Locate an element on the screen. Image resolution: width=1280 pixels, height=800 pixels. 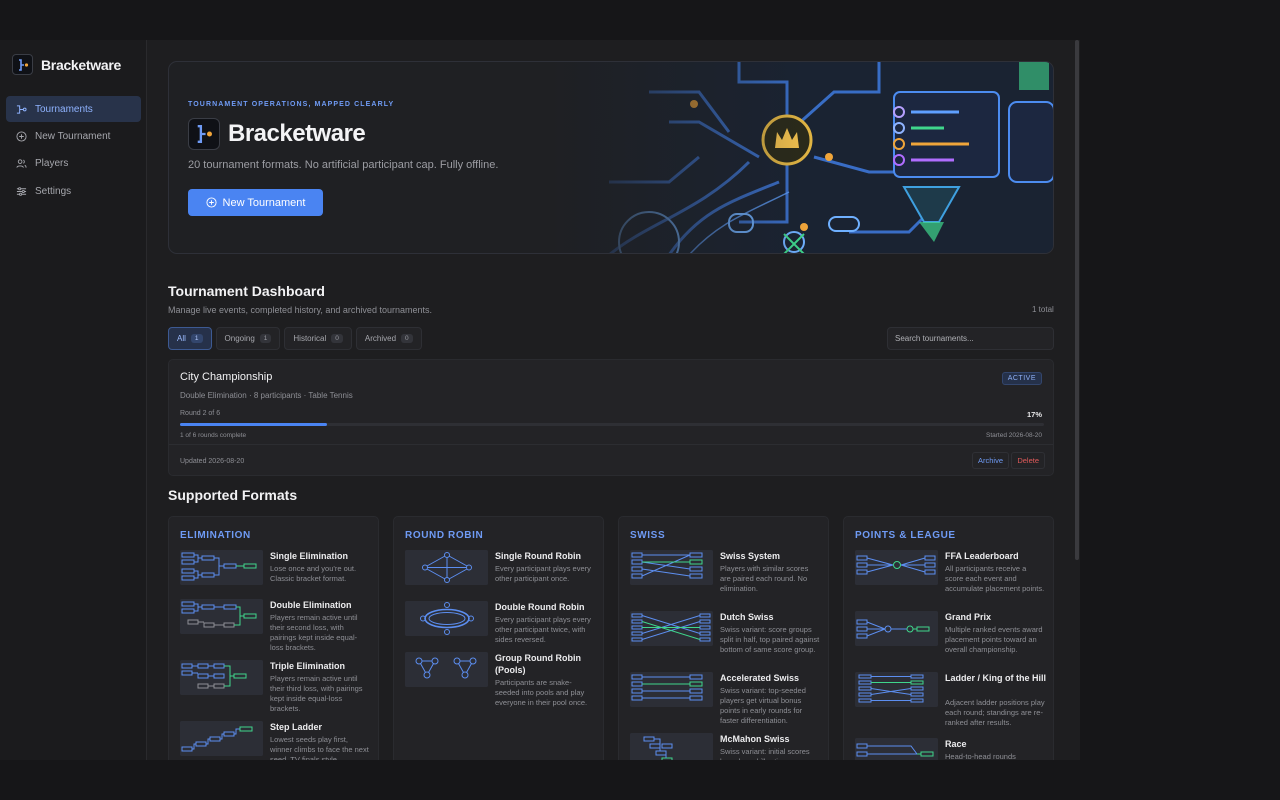
sidebar-item-label: New Tournament is located at coordinates (73, 136).